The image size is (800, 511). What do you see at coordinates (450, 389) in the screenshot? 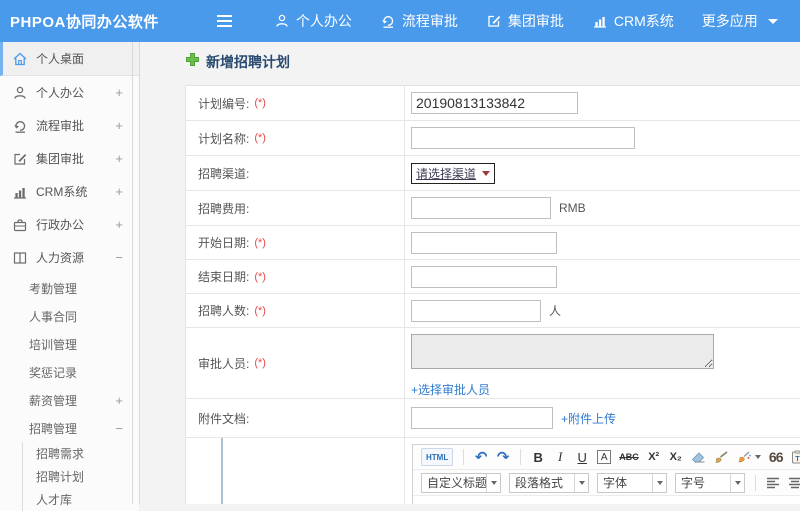
I see `select-approvers-link: +选择审批人员` at bounding box center [450, 389].